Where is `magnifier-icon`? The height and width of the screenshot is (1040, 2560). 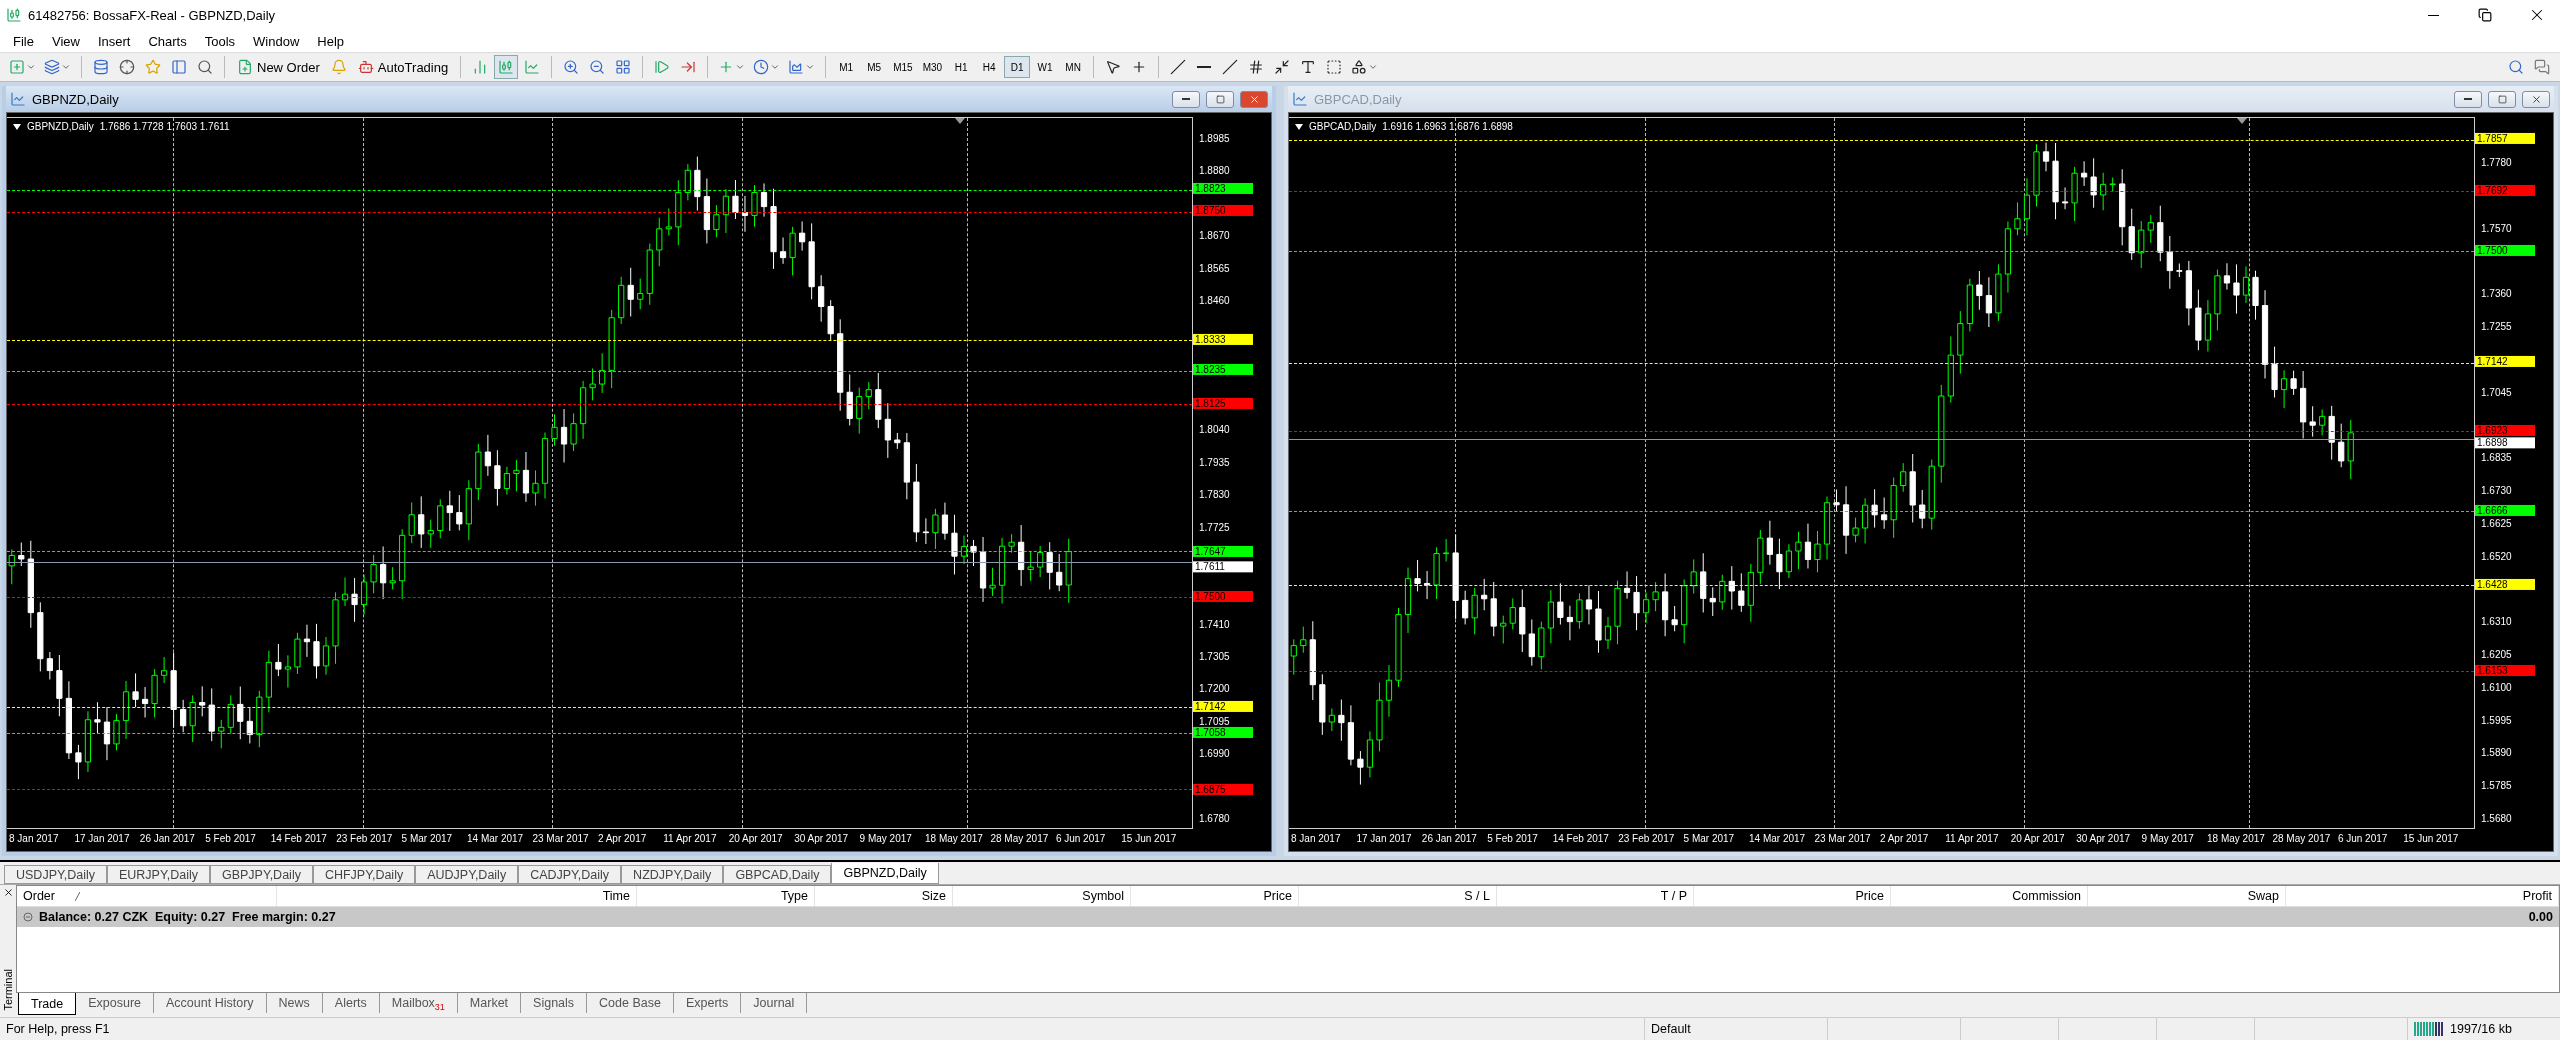
magnifier-icon is located at coordinates (205, 67).